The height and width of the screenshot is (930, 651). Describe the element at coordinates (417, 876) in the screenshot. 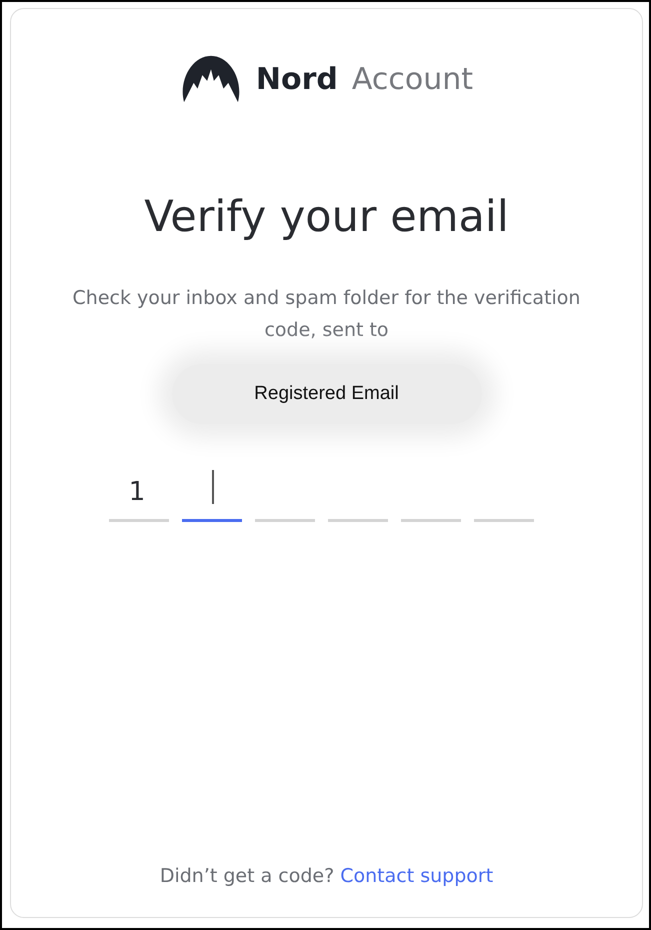

I see `contact-support-link: Contact support` at that location.